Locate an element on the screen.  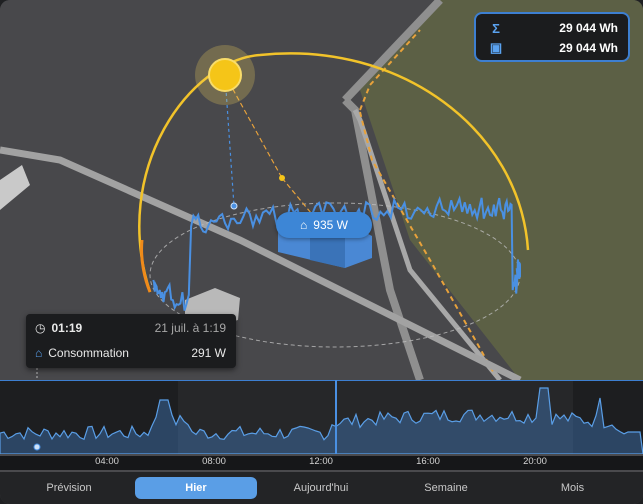
sun-marker is located at coordinates (282, 178).